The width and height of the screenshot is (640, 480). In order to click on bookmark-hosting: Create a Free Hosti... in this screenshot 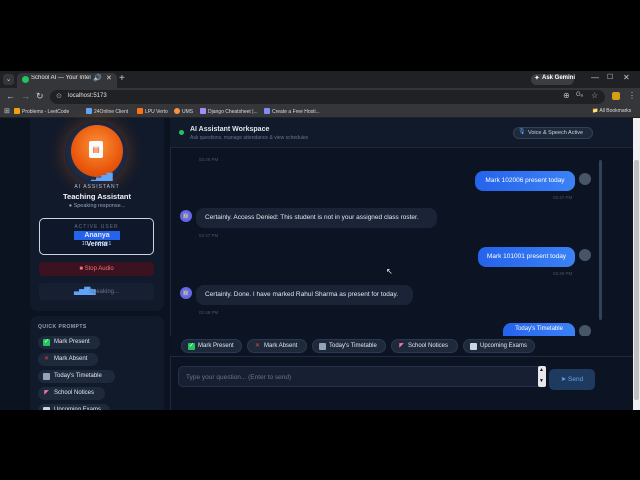, I will do `click(292, 111)`.